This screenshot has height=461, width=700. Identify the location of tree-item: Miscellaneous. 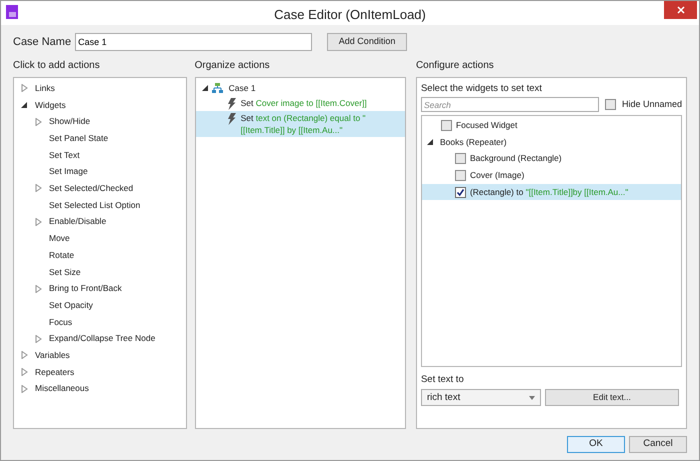
(62, 389).